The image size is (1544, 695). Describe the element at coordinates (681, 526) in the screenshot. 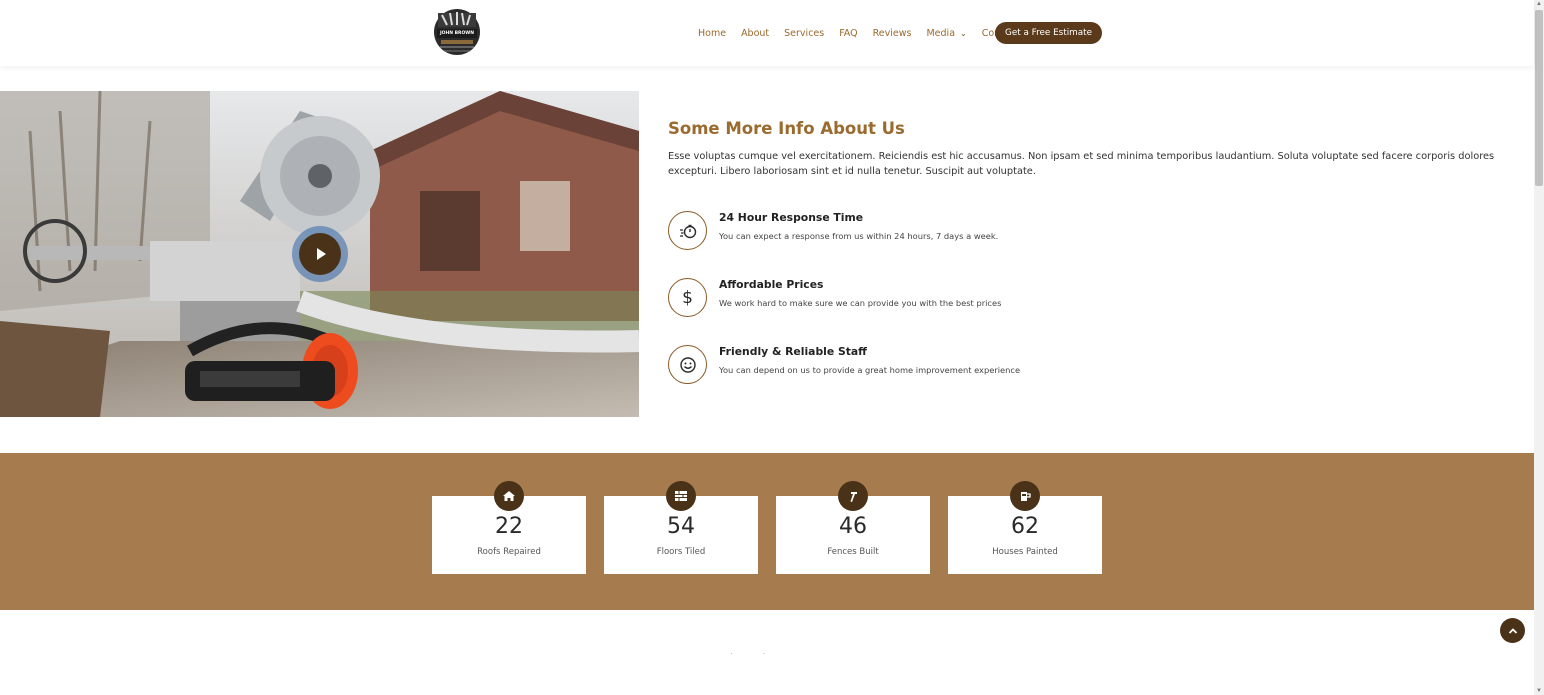

I see `stat-number: 54` at that location.